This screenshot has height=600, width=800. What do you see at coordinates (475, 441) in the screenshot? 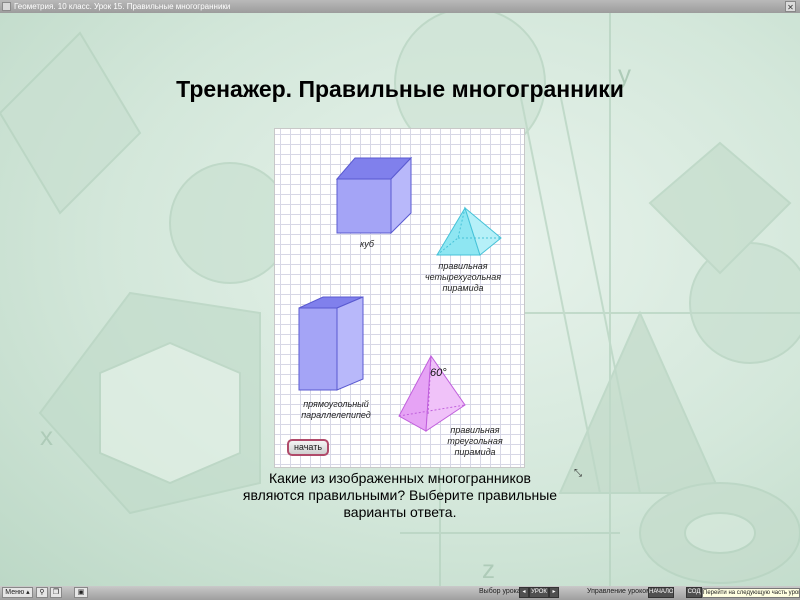
I see `tri-pyramid-label: правильная треугольная пирамида` at bounding box center [475, 441].